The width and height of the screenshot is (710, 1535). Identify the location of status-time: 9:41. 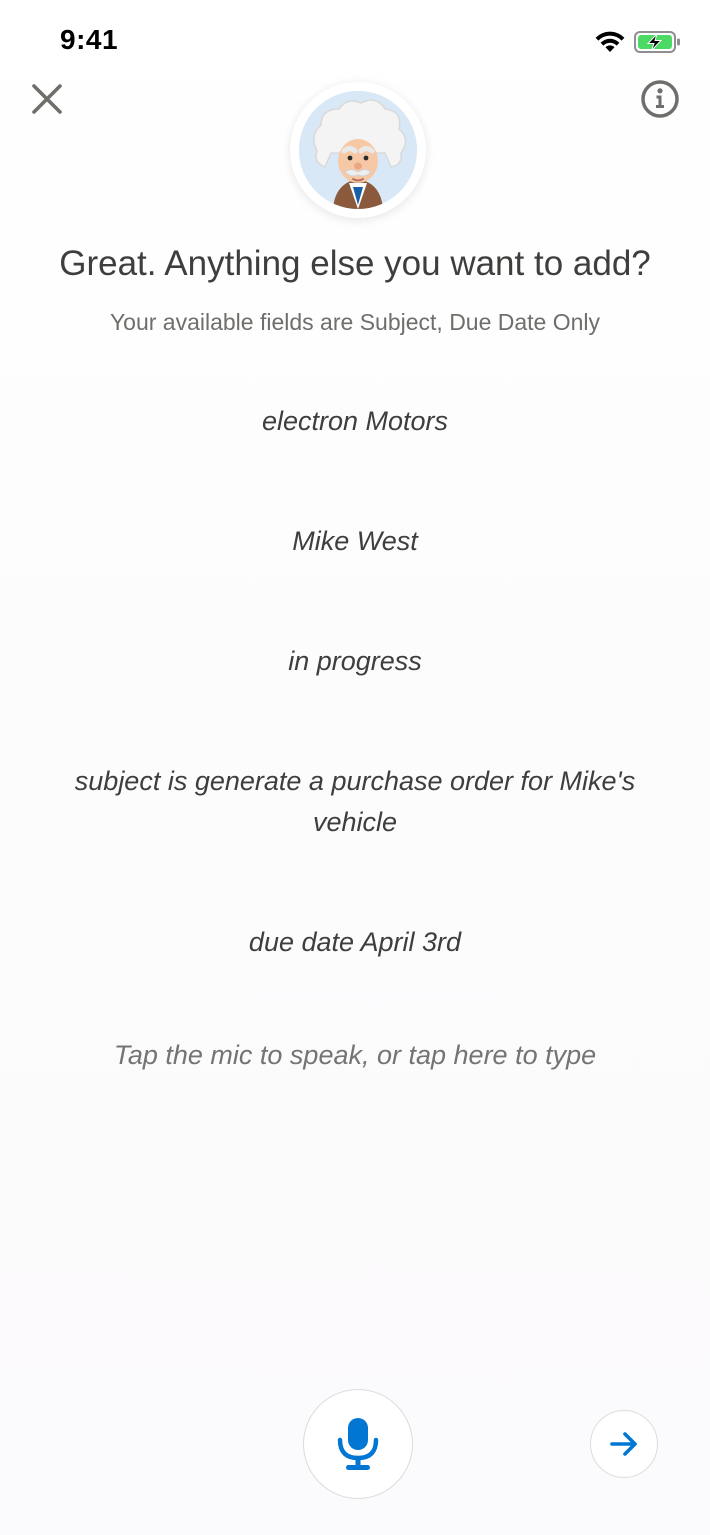
(89, 39).